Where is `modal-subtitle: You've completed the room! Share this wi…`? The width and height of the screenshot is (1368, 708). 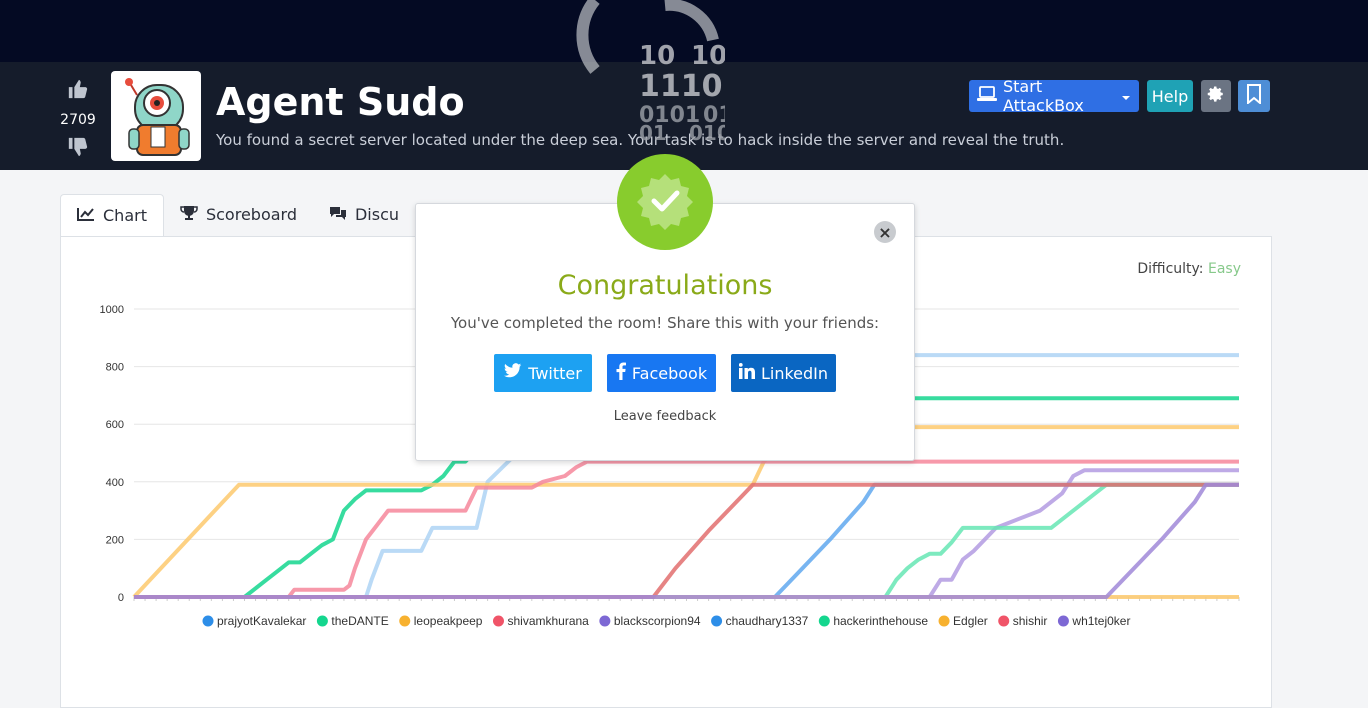 modal-subtitle: You've completed the room! Share this wi… is located at coordinates (665, 323).